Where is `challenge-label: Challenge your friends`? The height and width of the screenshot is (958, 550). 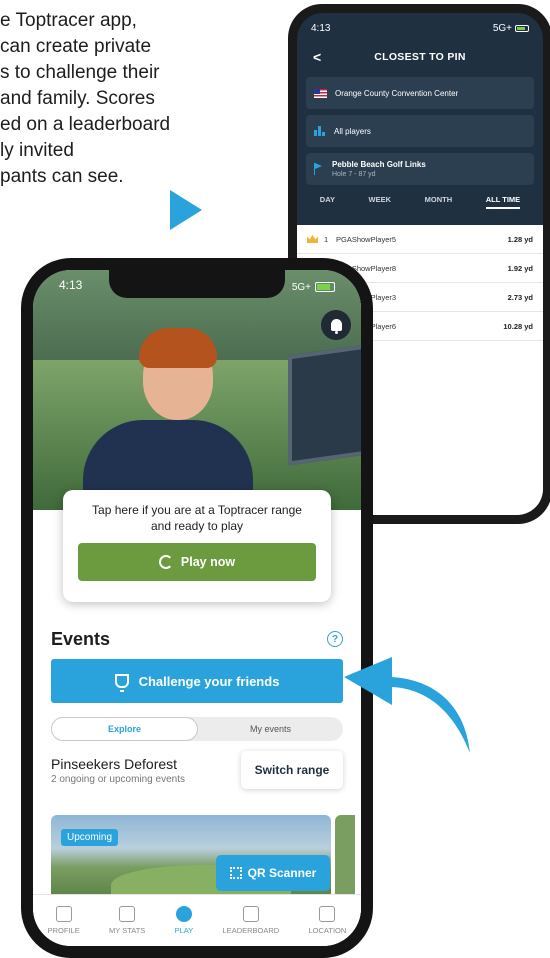 challenge-label: Challenge your friends is located at coordinates (209, 681).